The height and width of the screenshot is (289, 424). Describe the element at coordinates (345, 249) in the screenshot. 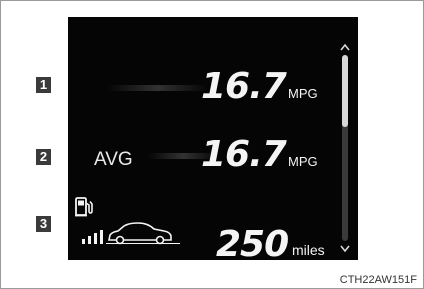

I see `chevron-down-icon` at that location.